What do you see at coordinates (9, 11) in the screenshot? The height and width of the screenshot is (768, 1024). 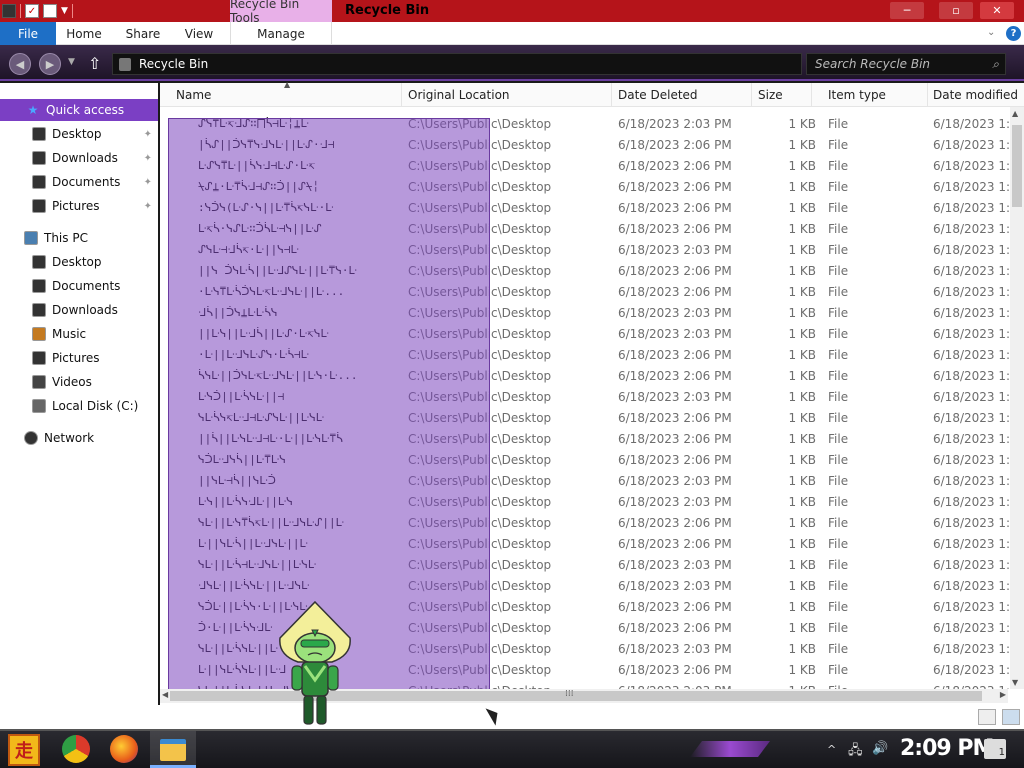 I see `app-icon` at bounding box center [9, 11].